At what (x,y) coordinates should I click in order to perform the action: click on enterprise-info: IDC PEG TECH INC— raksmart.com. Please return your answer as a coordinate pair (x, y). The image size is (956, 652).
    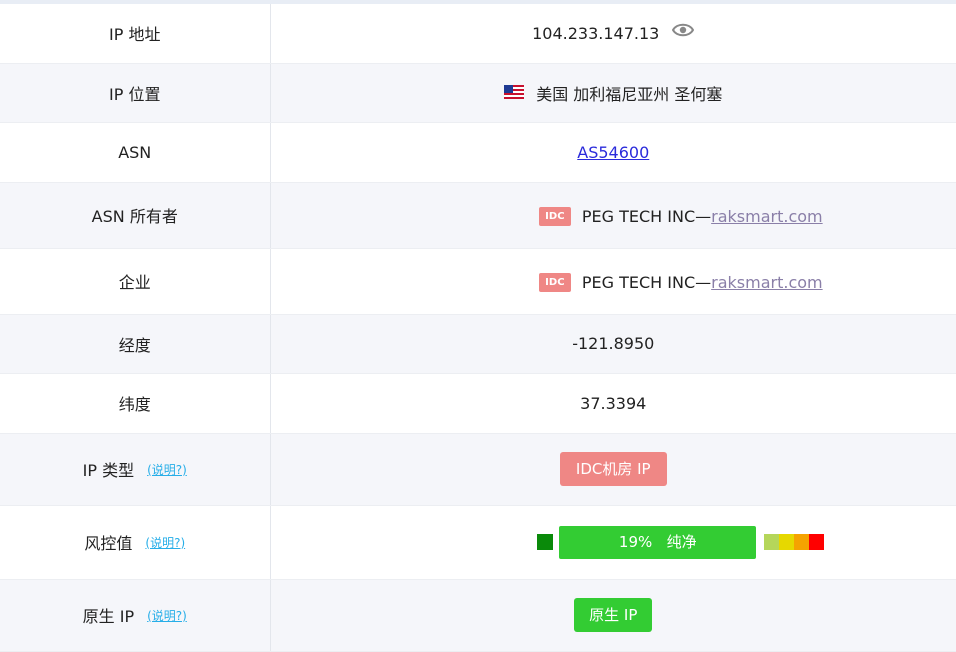
    Looking at the image, I should click on (680, 282).